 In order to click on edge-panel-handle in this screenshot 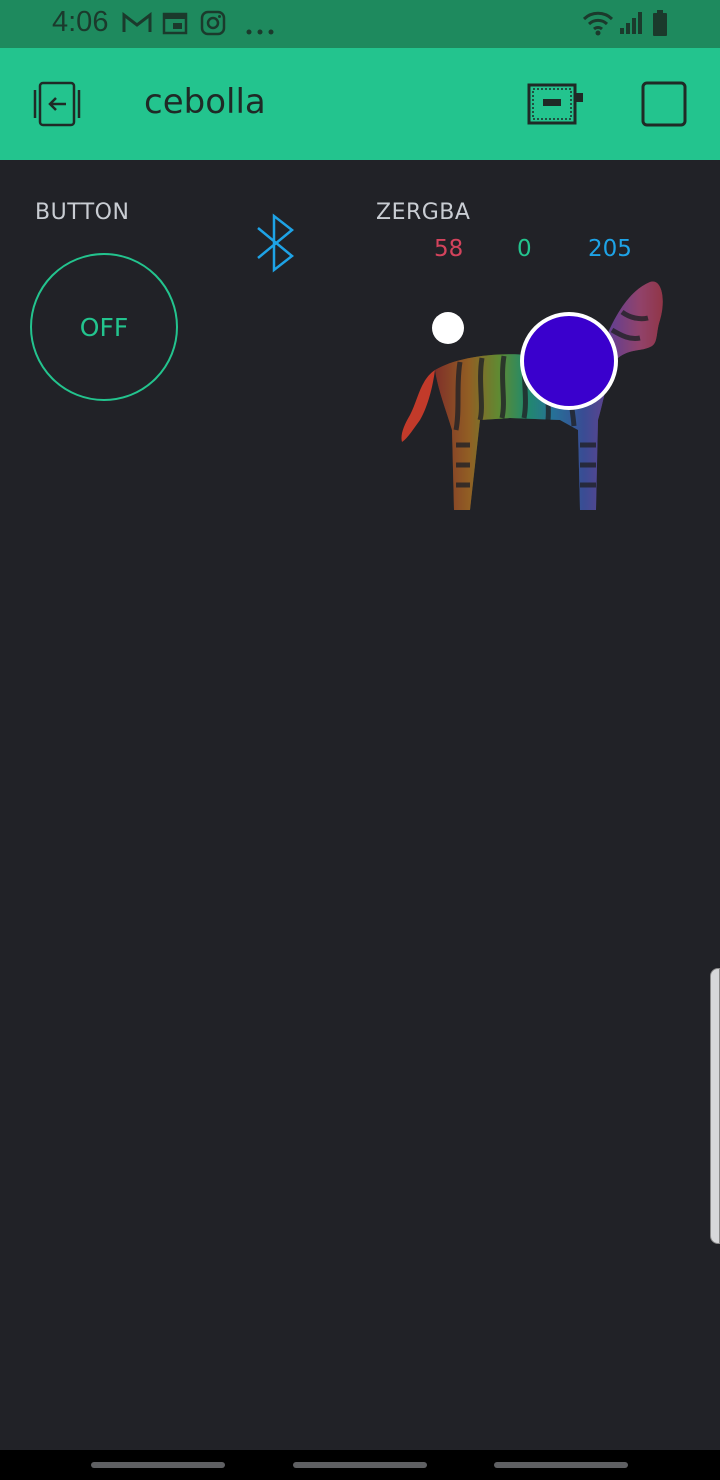, I will do `click(715, 1106)`.